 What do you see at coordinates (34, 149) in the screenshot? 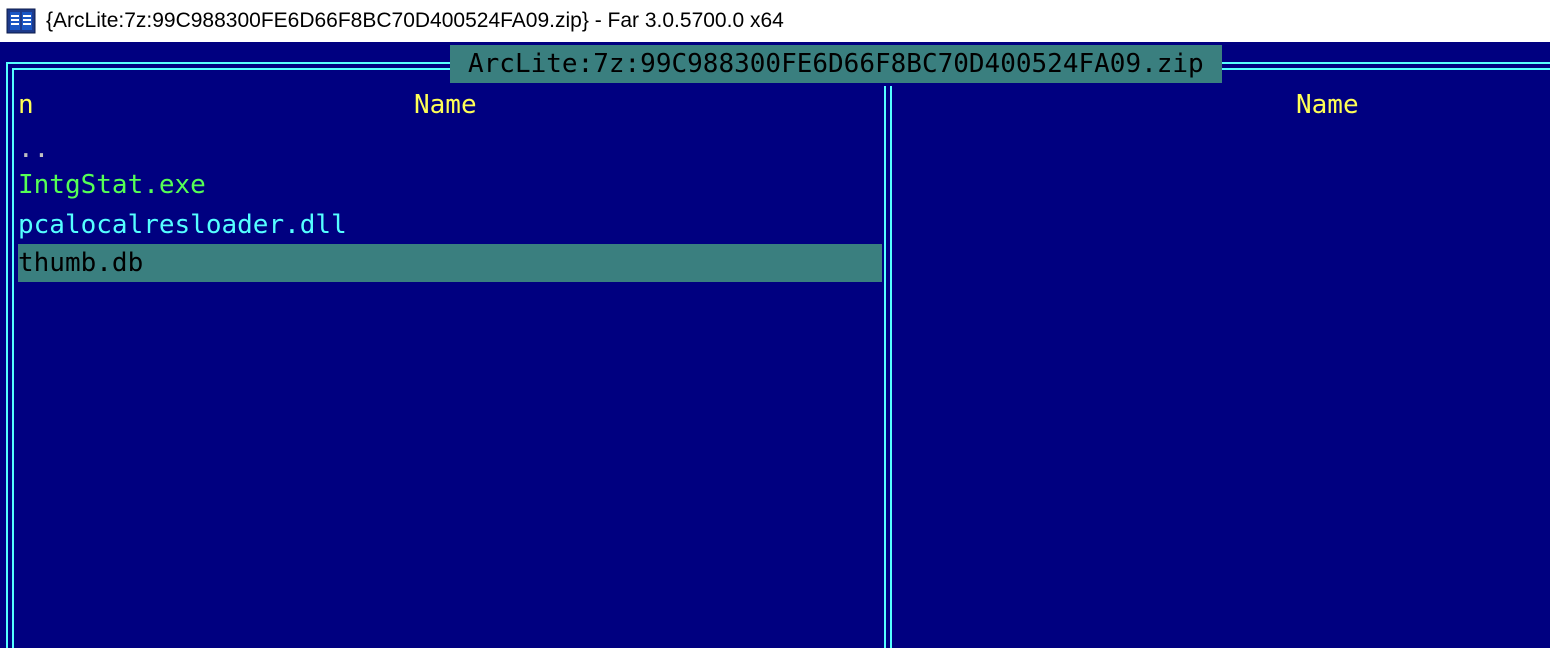
I see `file-name: ..` at bounding box center [34, 149].